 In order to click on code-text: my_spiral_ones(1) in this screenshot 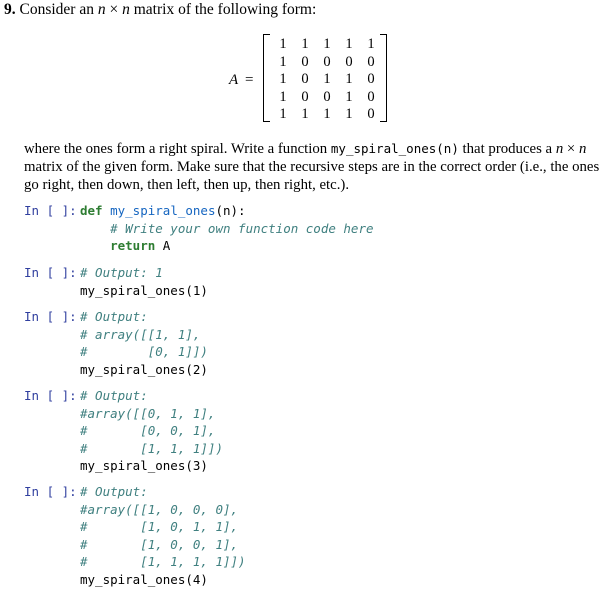, I will do `click(144, 290)`.